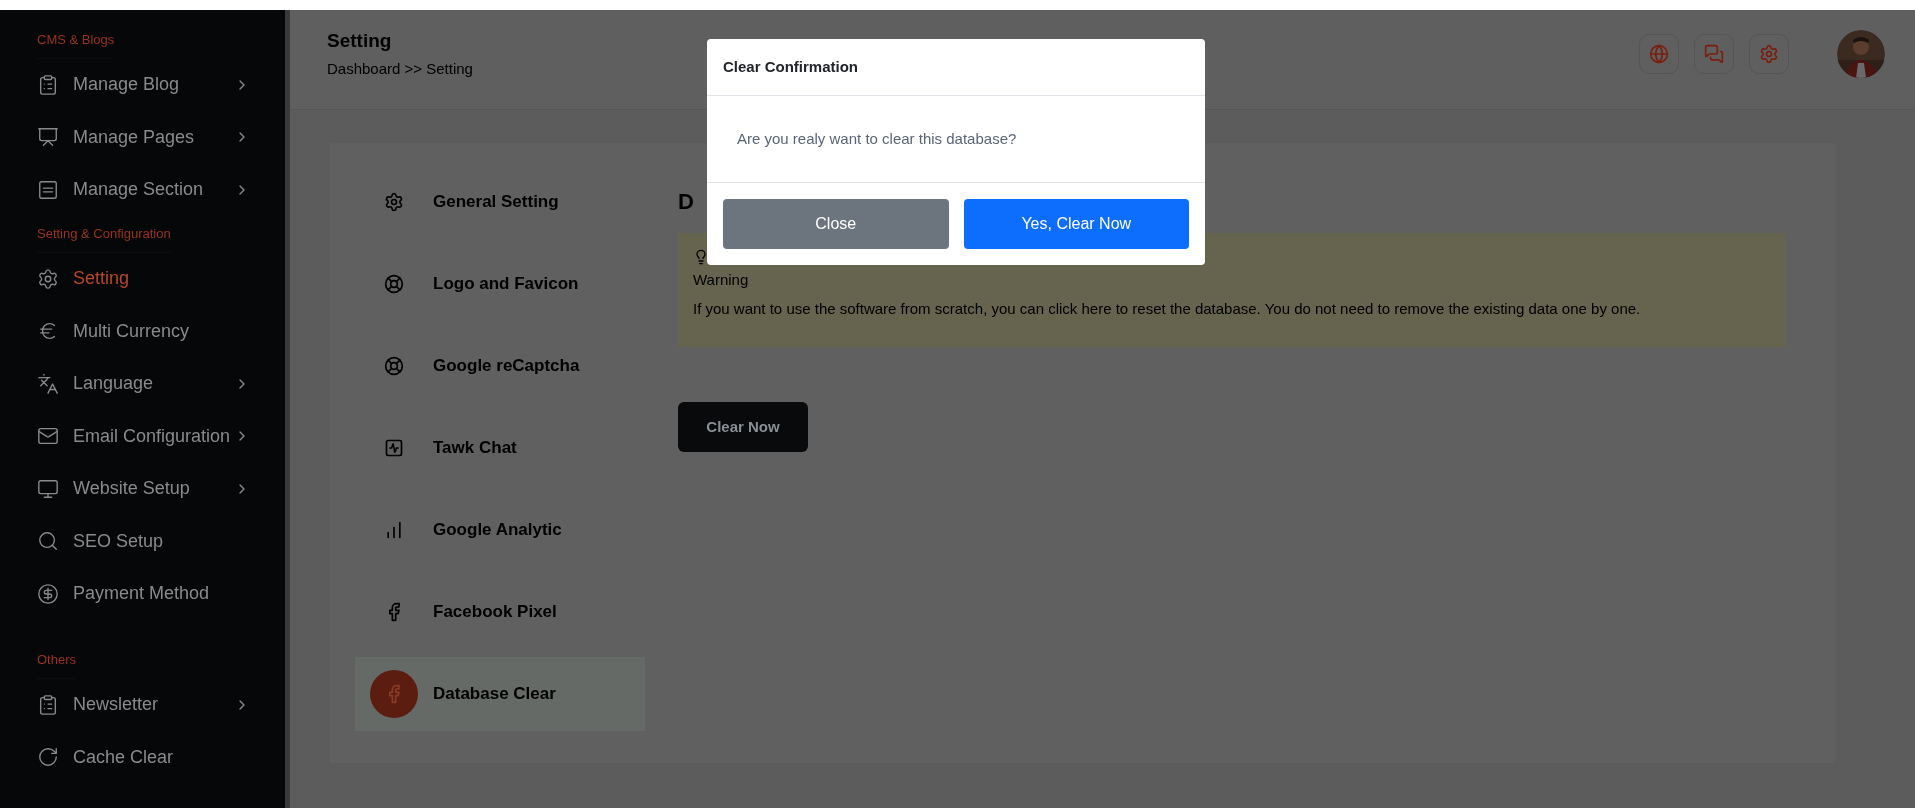 The height and width of the screenshot is (808, 1915). What do you see at coordinates (500, 530) in the screenshot?
I see `settings-menu-item: Google Analytic` at bounding box center [500, 530].